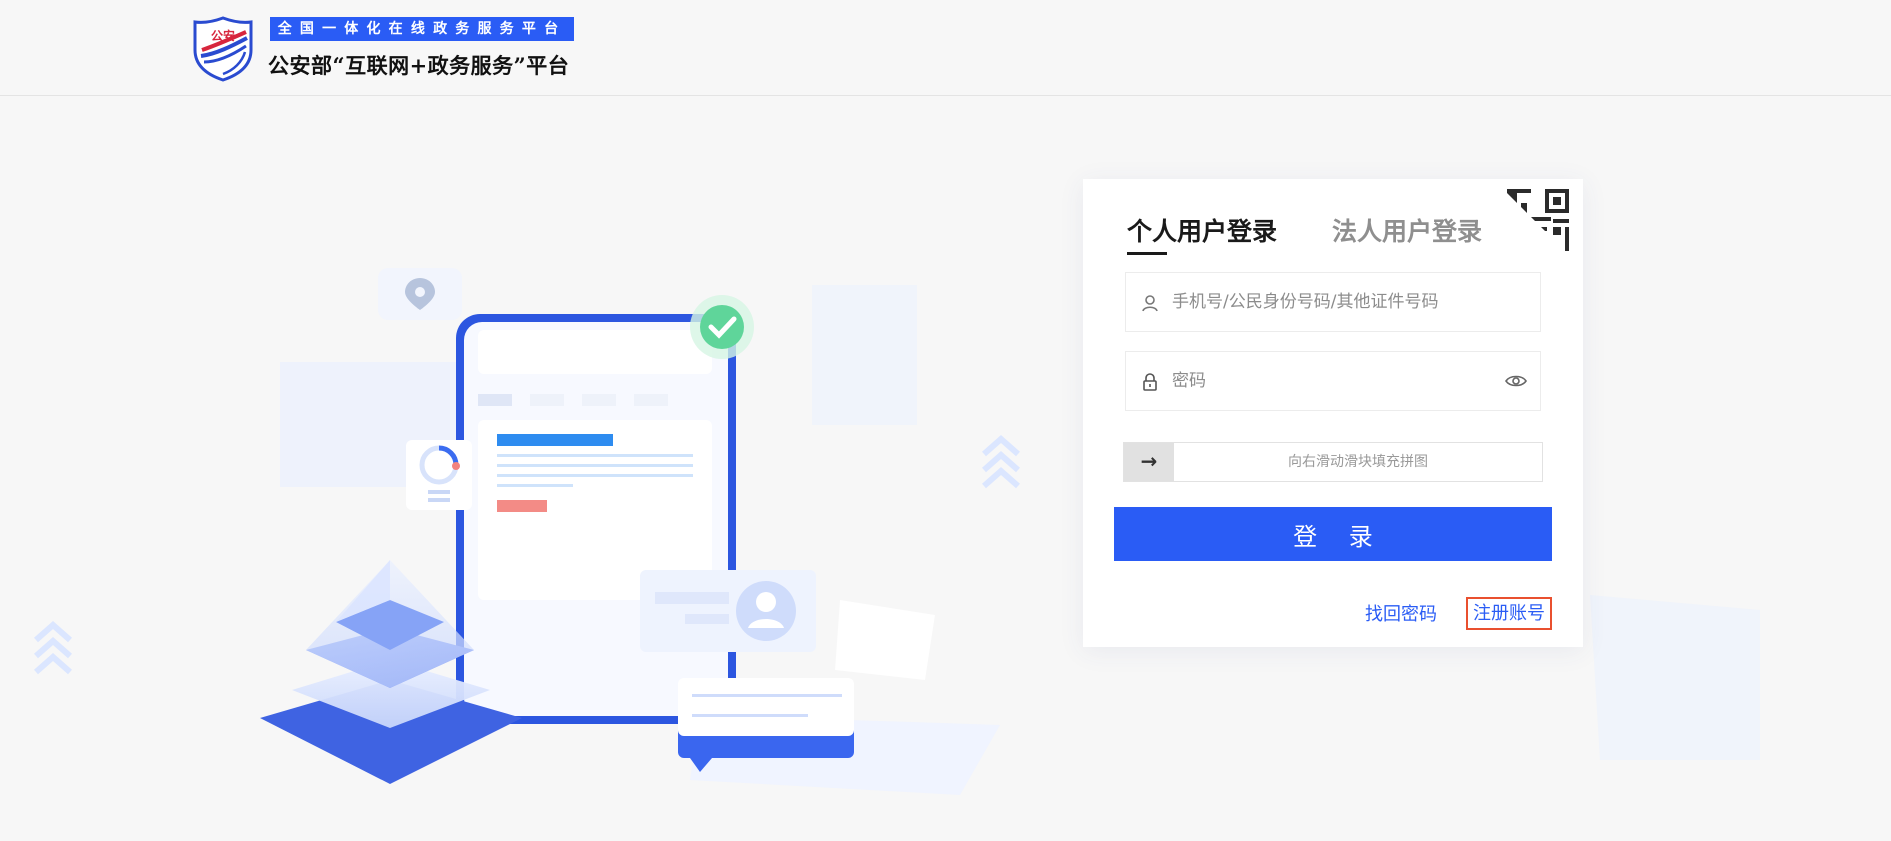 The image size is (1891, 841). What do you see at coordinates (596, 519) in the screenshot?
I see `phone-graphic` at bounding box center [596, 519].